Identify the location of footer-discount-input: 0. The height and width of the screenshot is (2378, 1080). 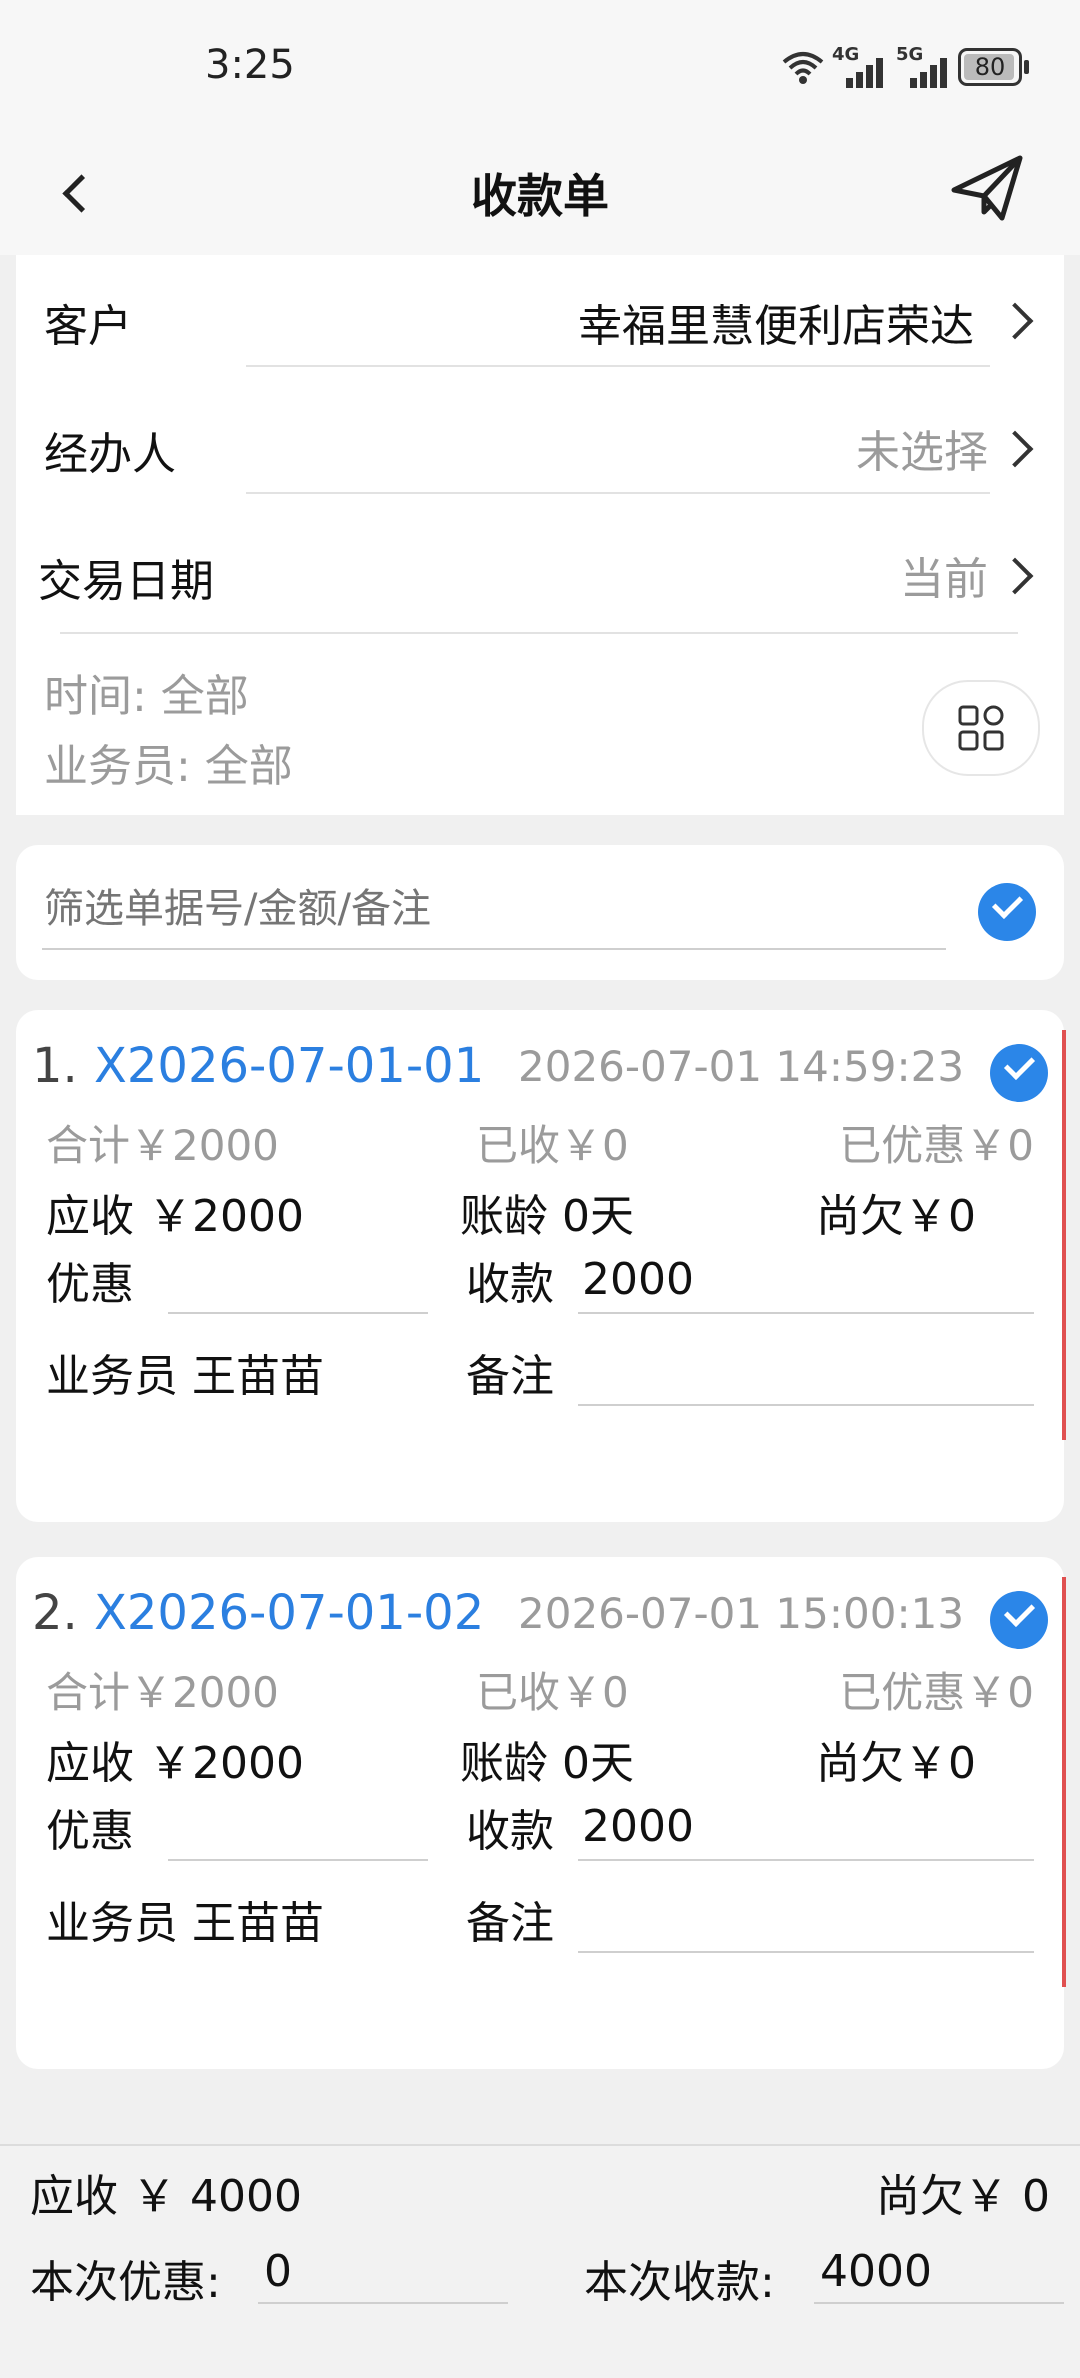
(384, 2276).